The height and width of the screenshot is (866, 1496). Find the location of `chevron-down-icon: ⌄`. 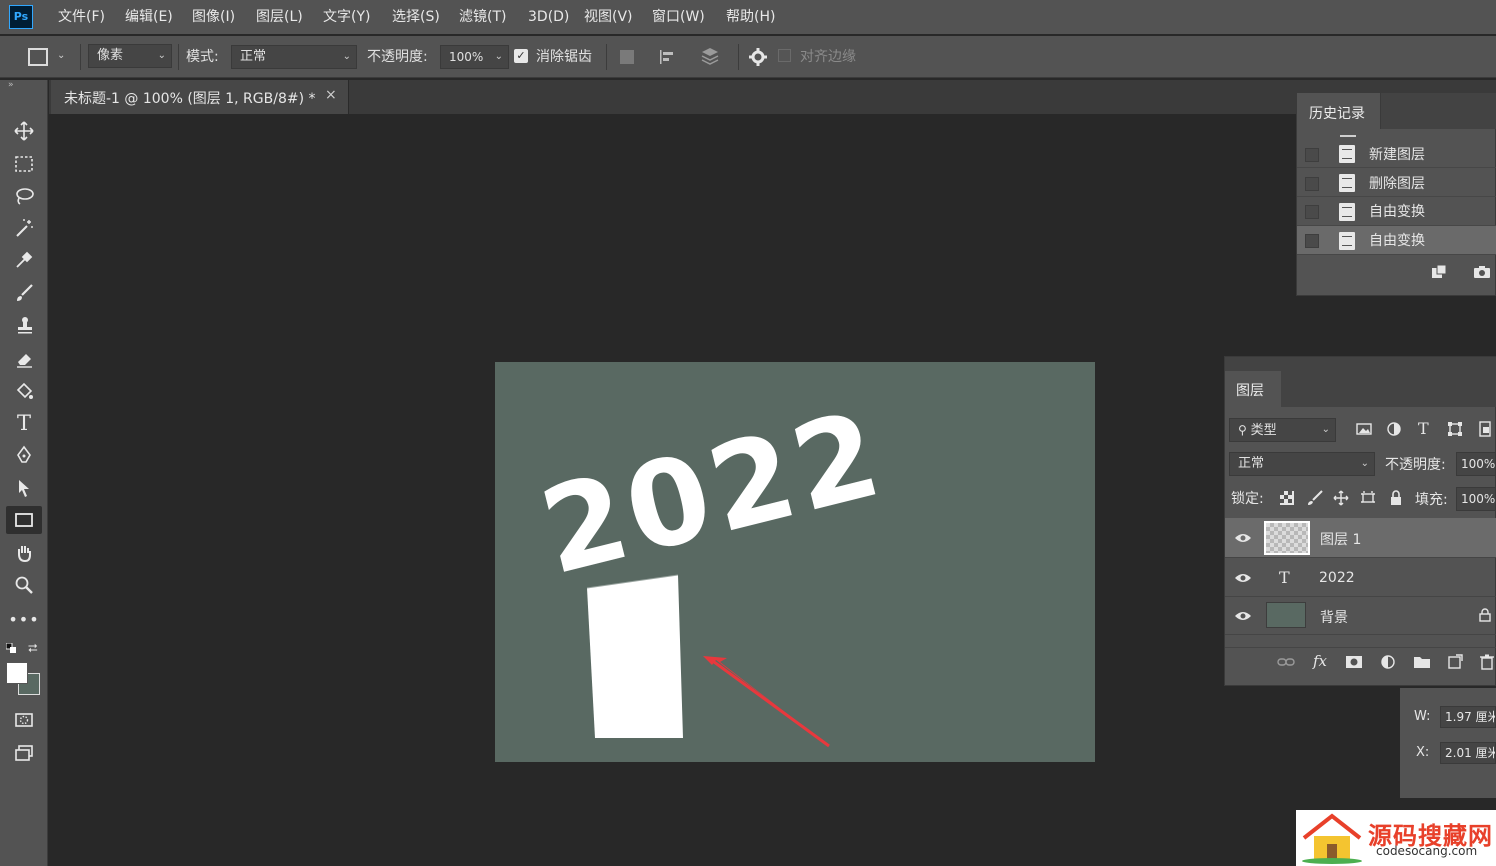

chevron-down-icon: ⌄ is located at coordinates (61, 55).